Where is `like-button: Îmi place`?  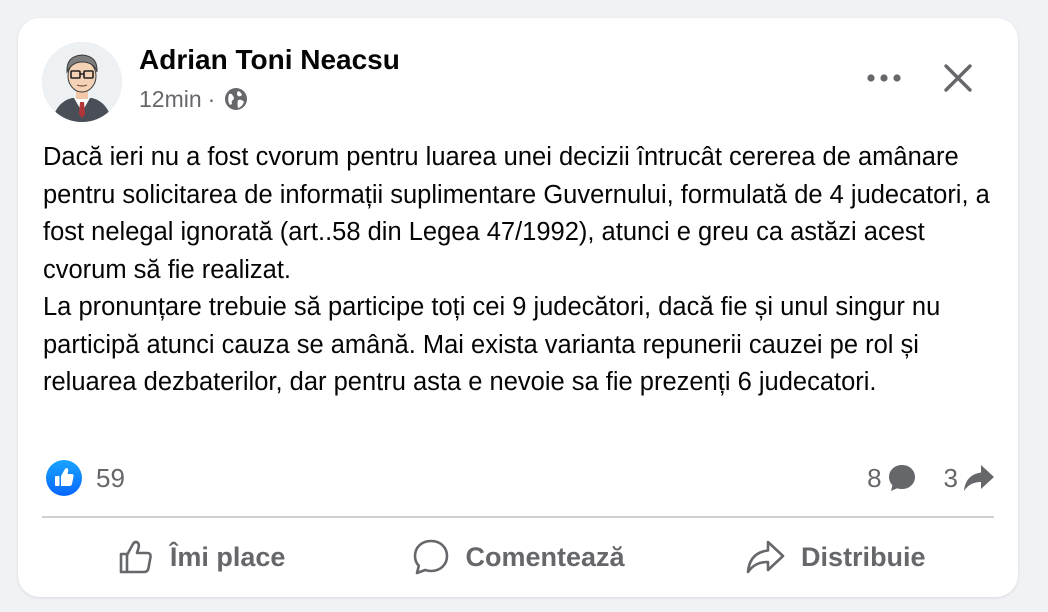
like-button: Îmi place is located at coordinates (200, 557).